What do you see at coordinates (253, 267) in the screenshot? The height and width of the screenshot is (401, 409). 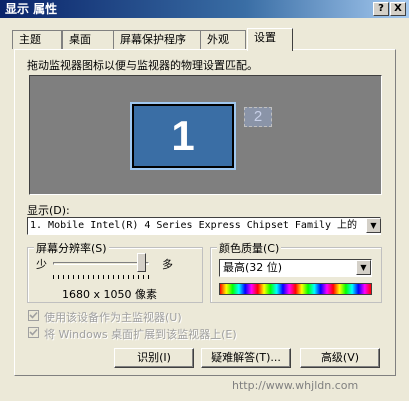 I see `color-quality-value: 最高(32 位)` at bounding box center [253, 267].